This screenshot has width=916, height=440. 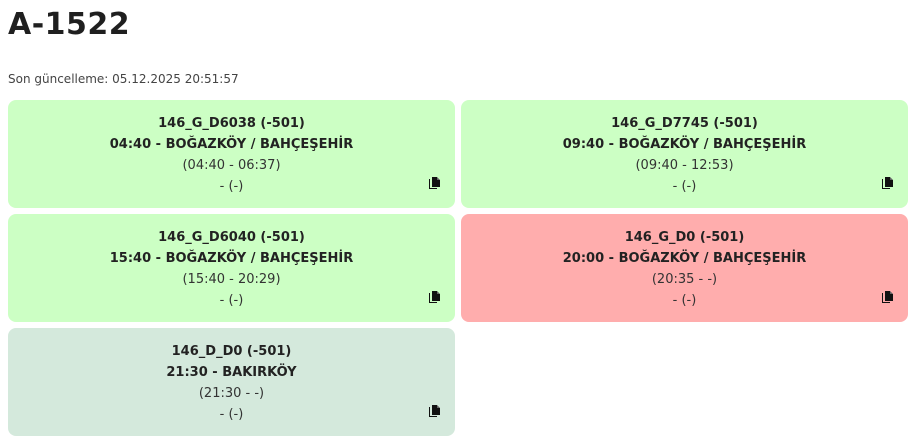 I want to click on page-title: A-1522, so click(x=69, y=24).